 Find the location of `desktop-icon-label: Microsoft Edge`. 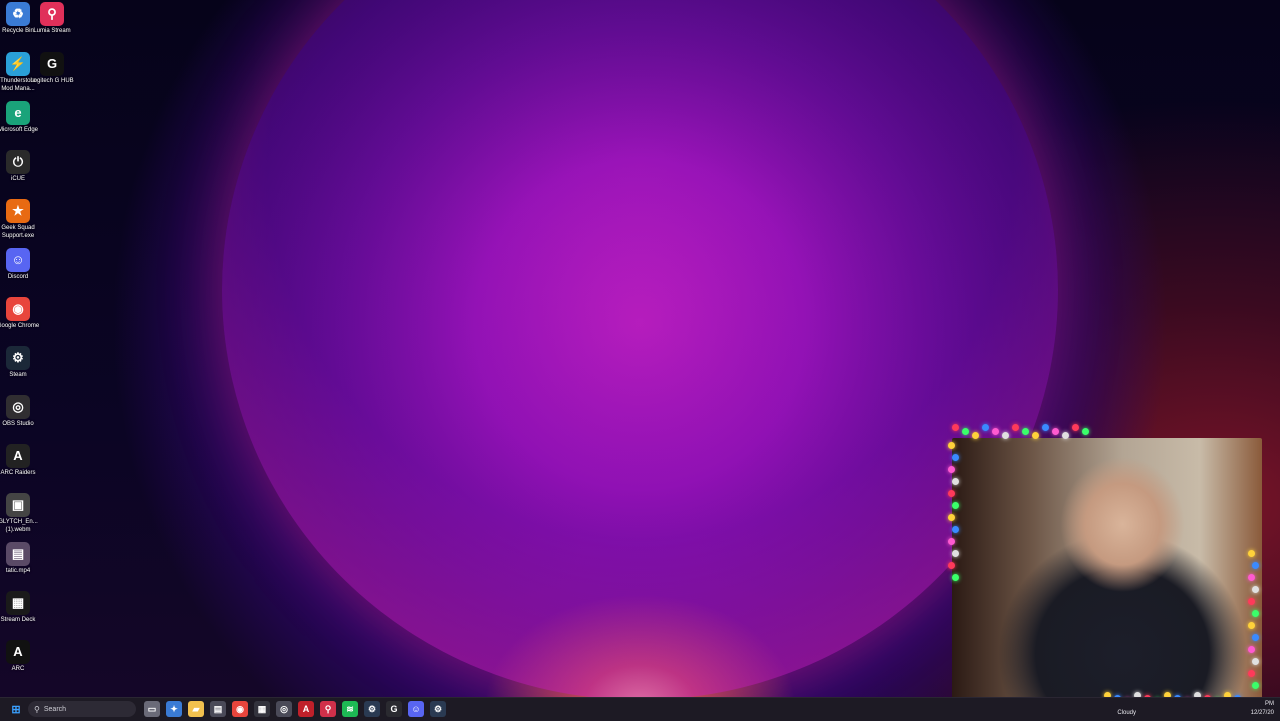

desktop-icon-label: Microsoft Edge is located at coordinates (19, 130).